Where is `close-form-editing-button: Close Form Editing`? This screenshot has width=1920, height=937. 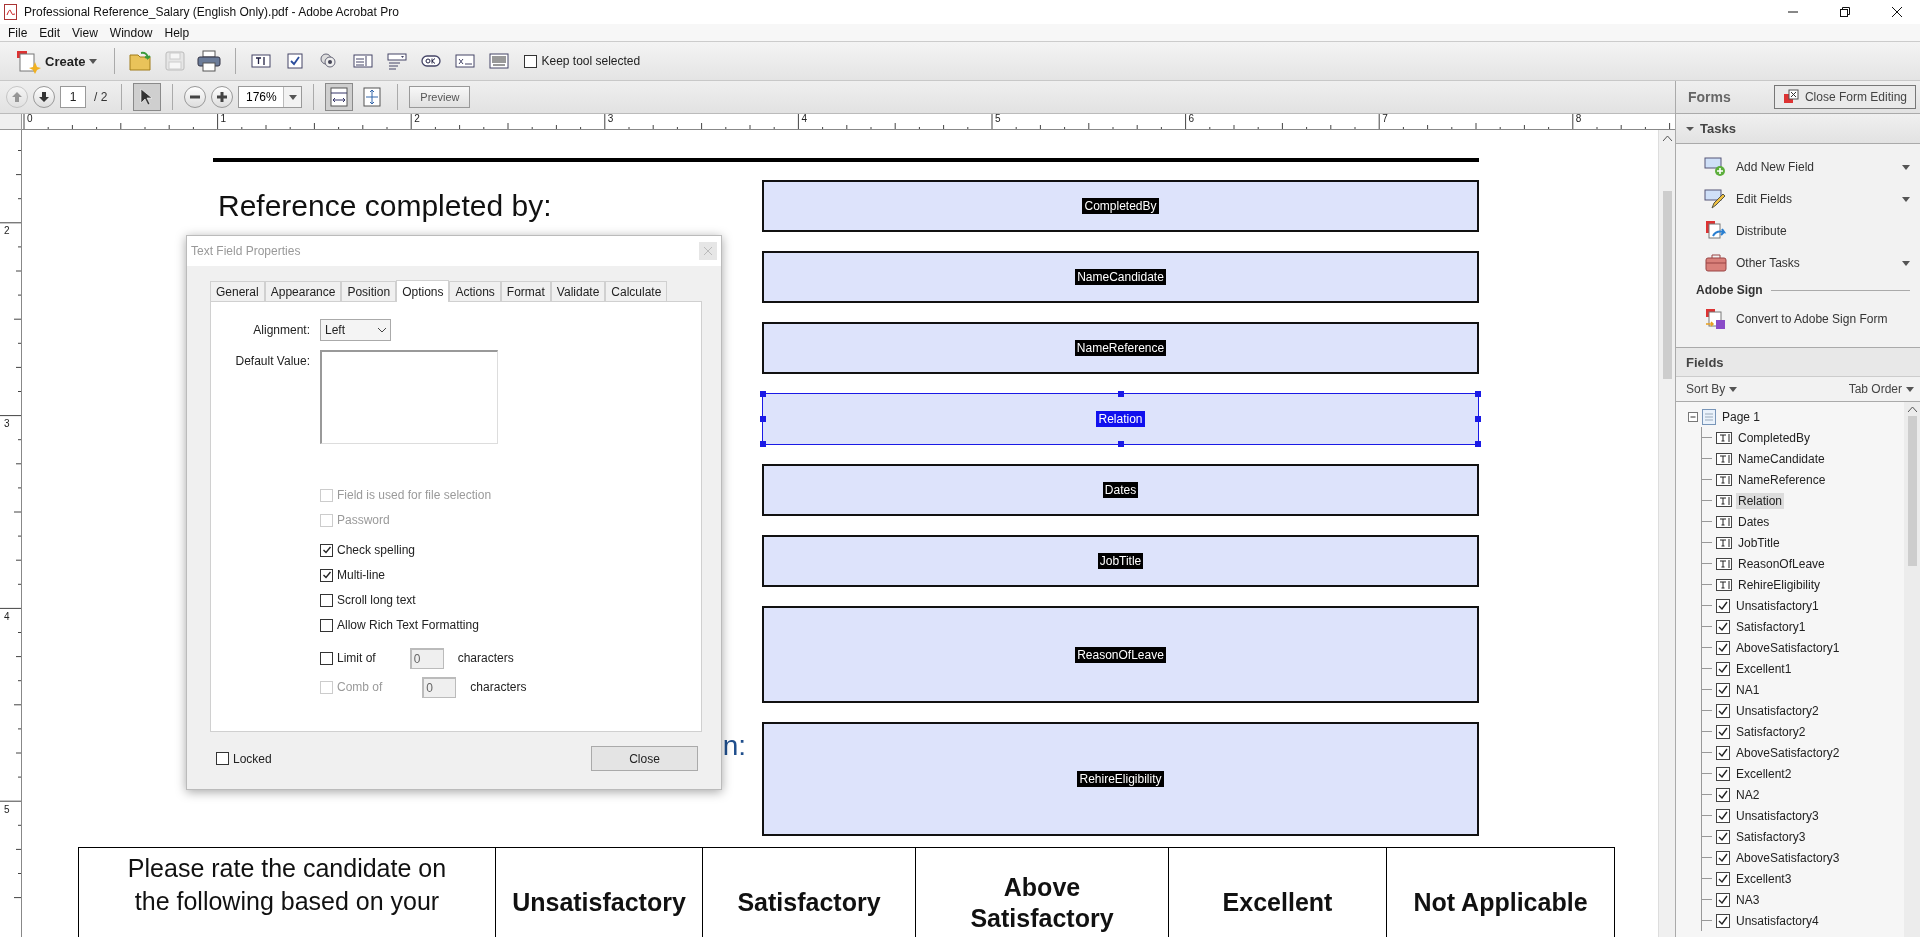 close-form-editing-button: Close Form Editing is located at coordinates (1844, 97).